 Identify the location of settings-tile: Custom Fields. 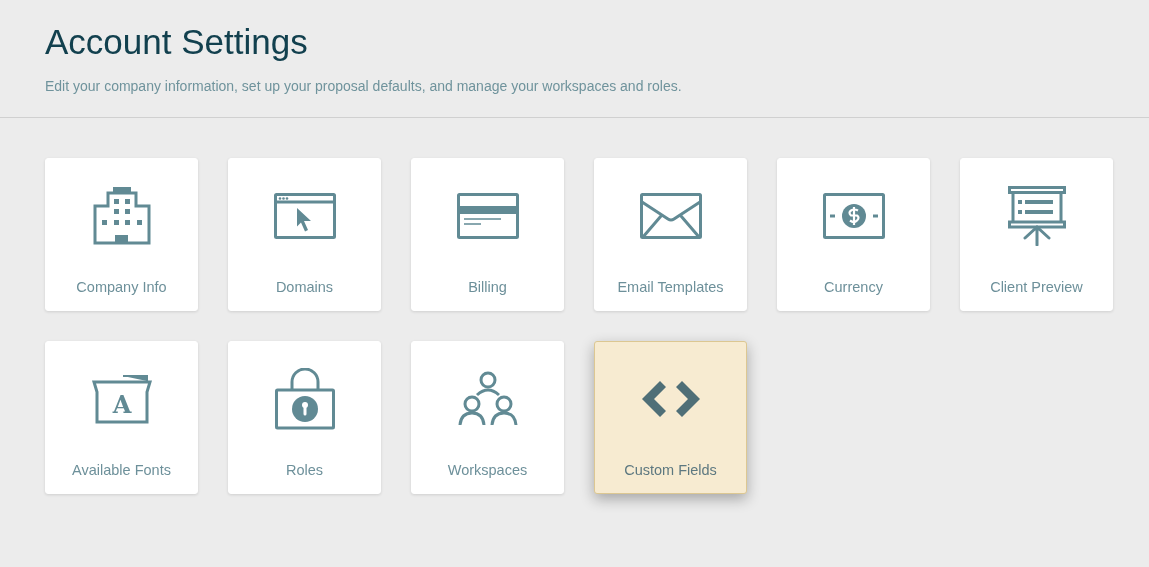
(670, 417).